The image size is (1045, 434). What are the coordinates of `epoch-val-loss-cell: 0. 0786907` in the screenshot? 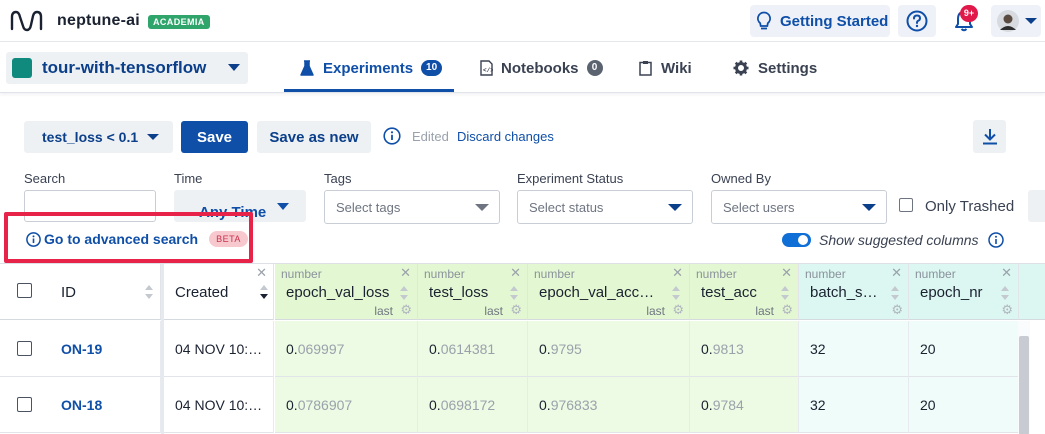 It's located at (346, 405).